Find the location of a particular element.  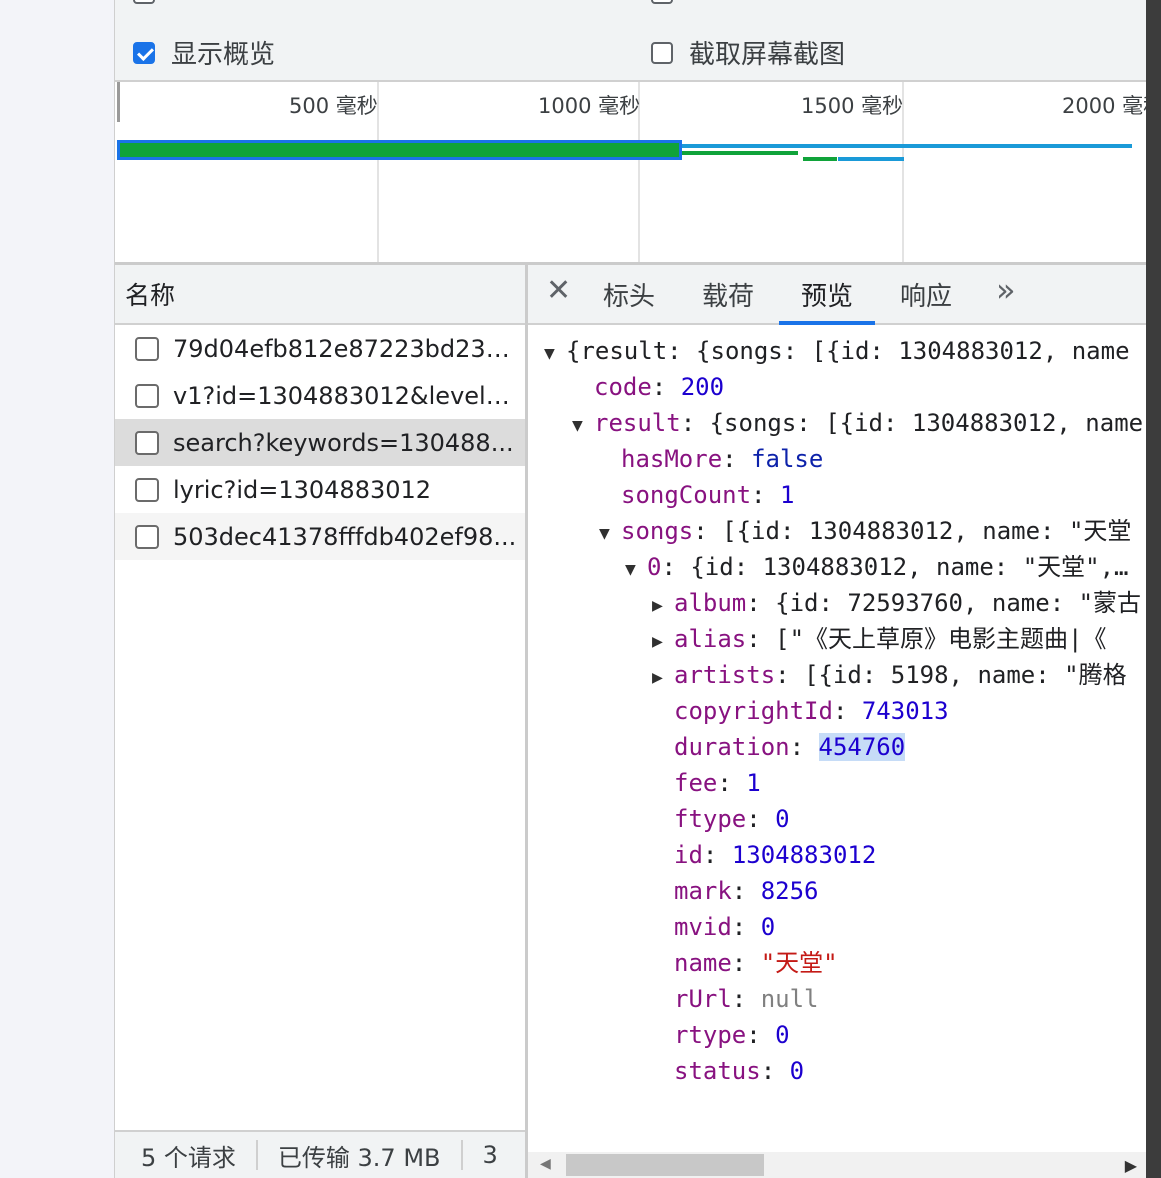

timeline-bar-selected is located at coordinates (399, 150).